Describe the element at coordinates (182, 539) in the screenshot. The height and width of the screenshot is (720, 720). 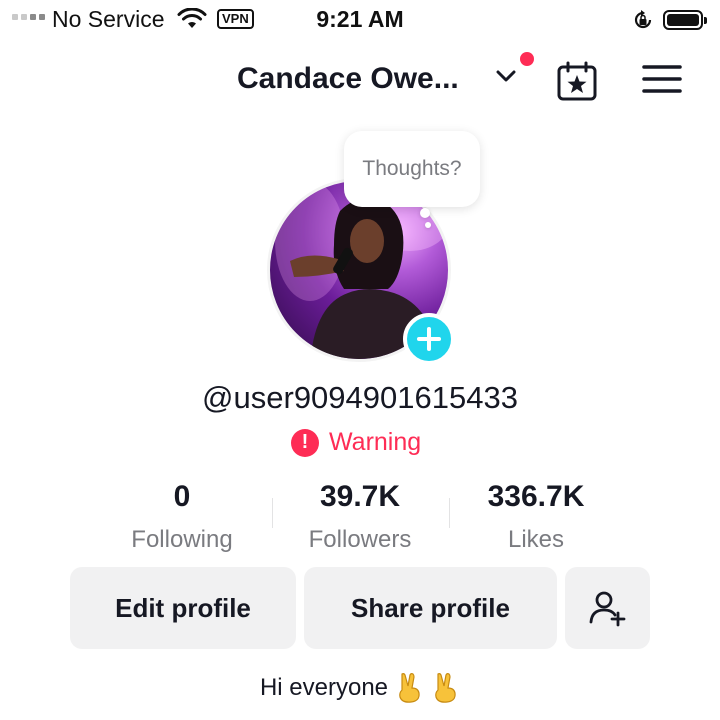
I see `stat-label: Following` at that location.